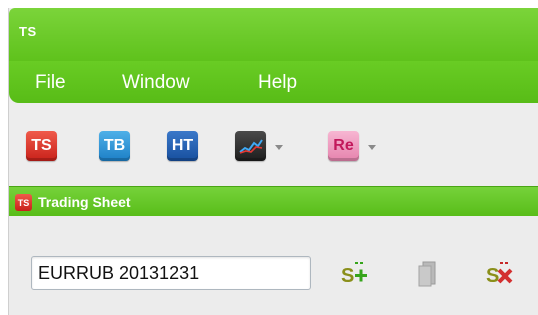 The width and height of the screenshot is (538, 315). Describe the element at coordinates (372, 147) in the screenshot. I see `report-dropdown-icon` at that location.